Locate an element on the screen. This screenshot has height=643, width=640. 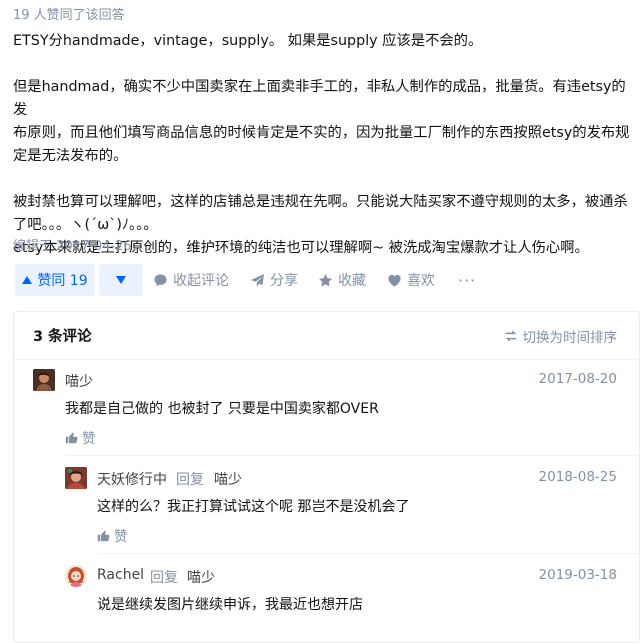
sort-toggle-button: 切换为时间排序 is located at coordinates (561, 336).